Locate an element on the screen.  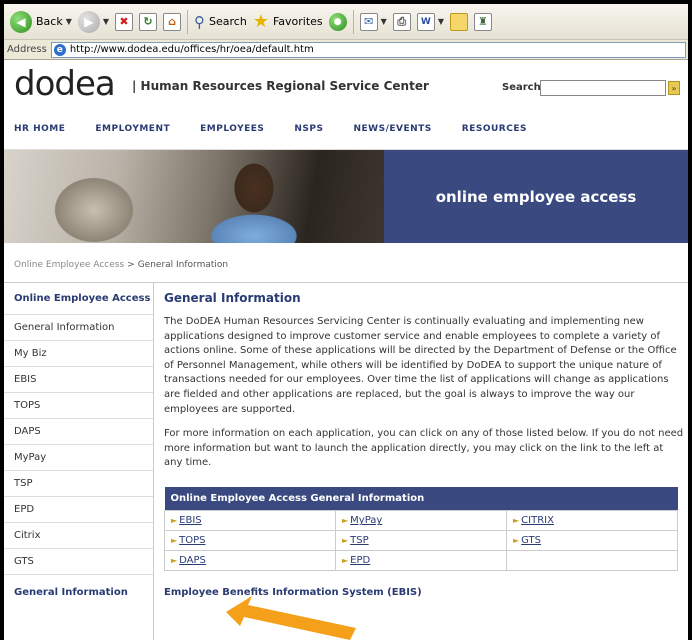
media-button: ● is located at coordinates (337, 22).